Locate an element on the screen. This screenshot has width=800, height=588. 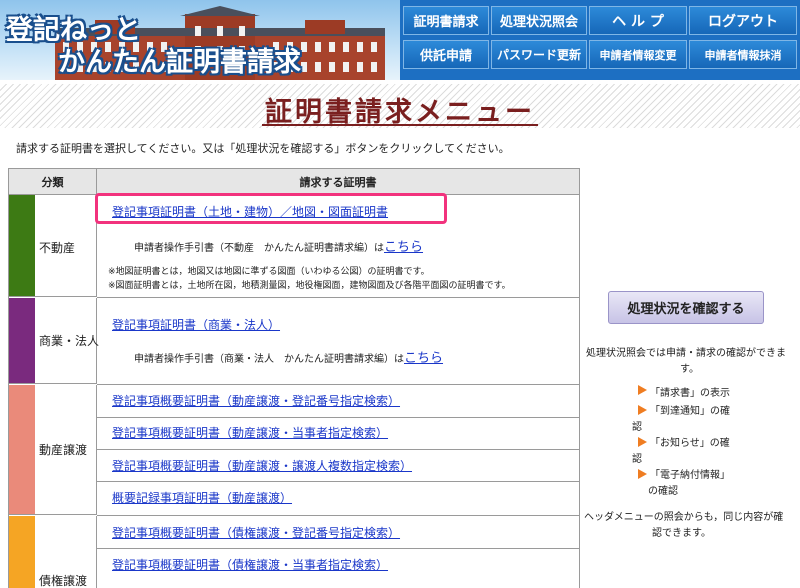
category-commercial-corporate: 商業・法人 is located at coordinates (54, 341).